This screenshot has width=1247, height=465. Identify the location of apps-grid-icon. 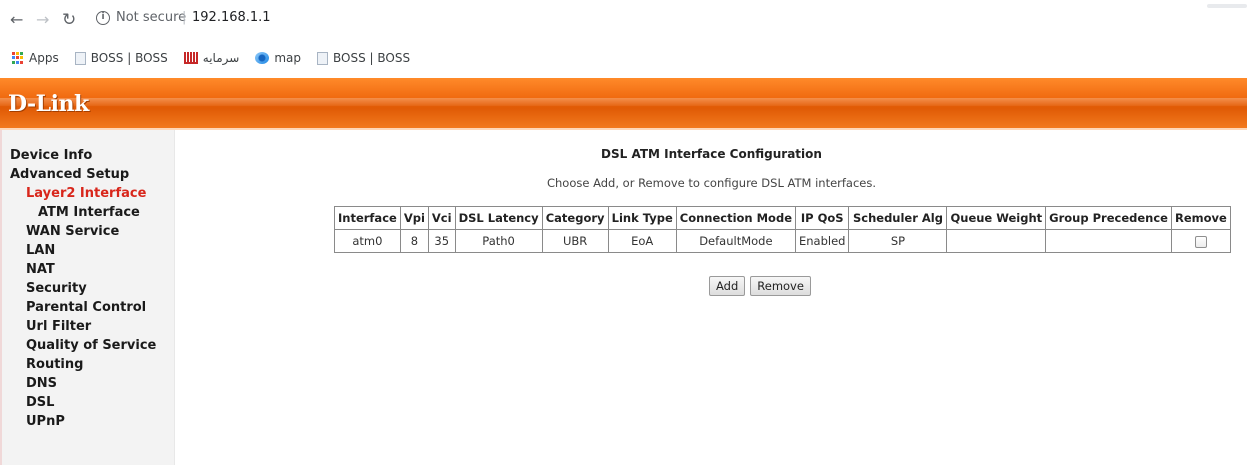
(18, 58).